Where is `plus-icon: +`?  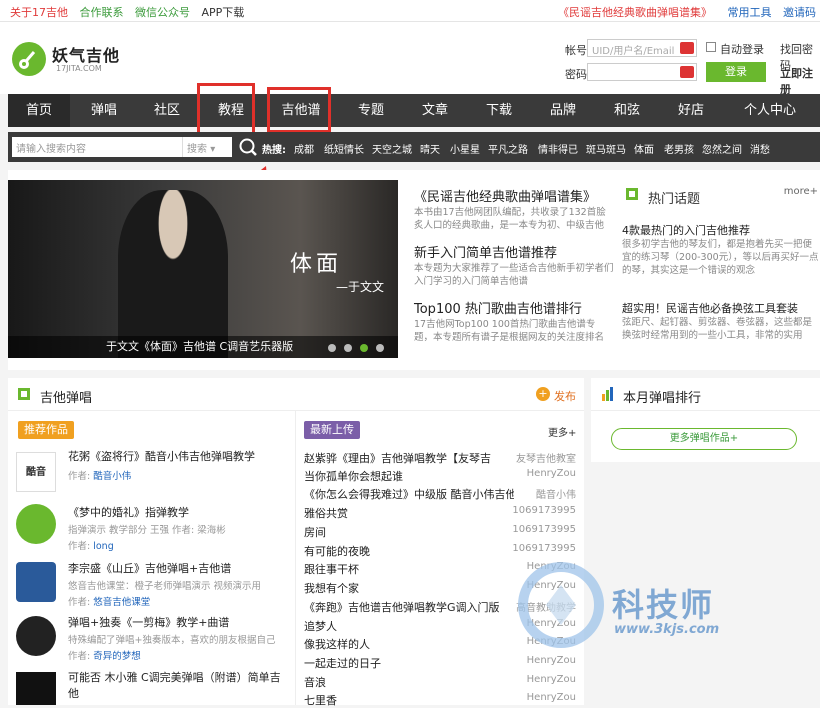 plus-icon: + is located at coordinates (543, 394).